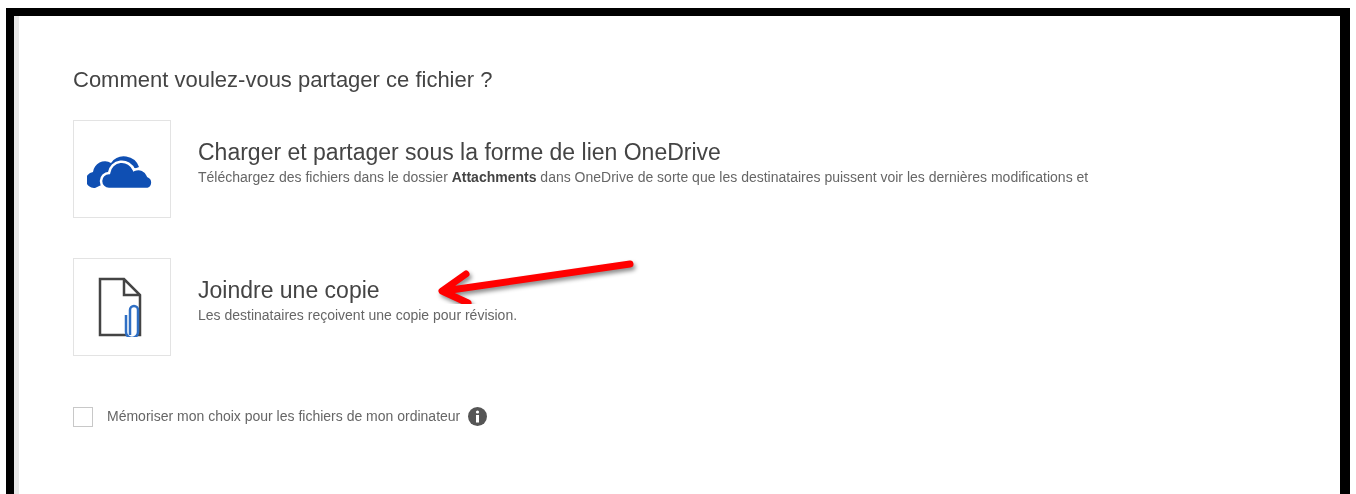 This screenshot has height=494, width=1356. Describe the element at coordinates (643, 152) in the screenshot. I see `option-title: Charger et partager sous la forme de lien OneDrive` at that location.